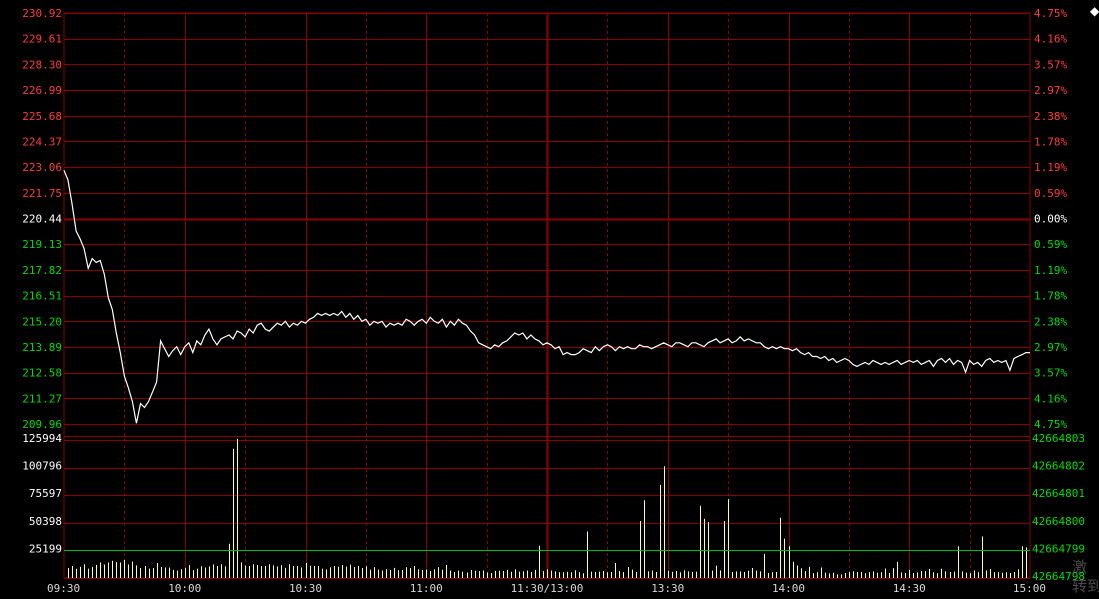 The width and height of the screenshot is (1099, 599). What do you see at coordinates (42, 424) in the screenshot?
I see `price-tick-label: 209.96` at bounding box center [42, 424].